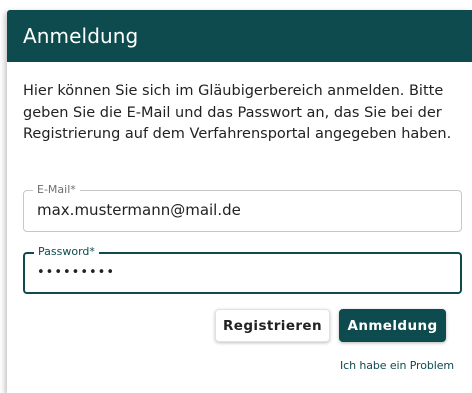 This screenshot has width=472, height=393. What do you see at coordinates (237, 210) in the screenshot?
I see `email-input` at bounding box center [237, 210].